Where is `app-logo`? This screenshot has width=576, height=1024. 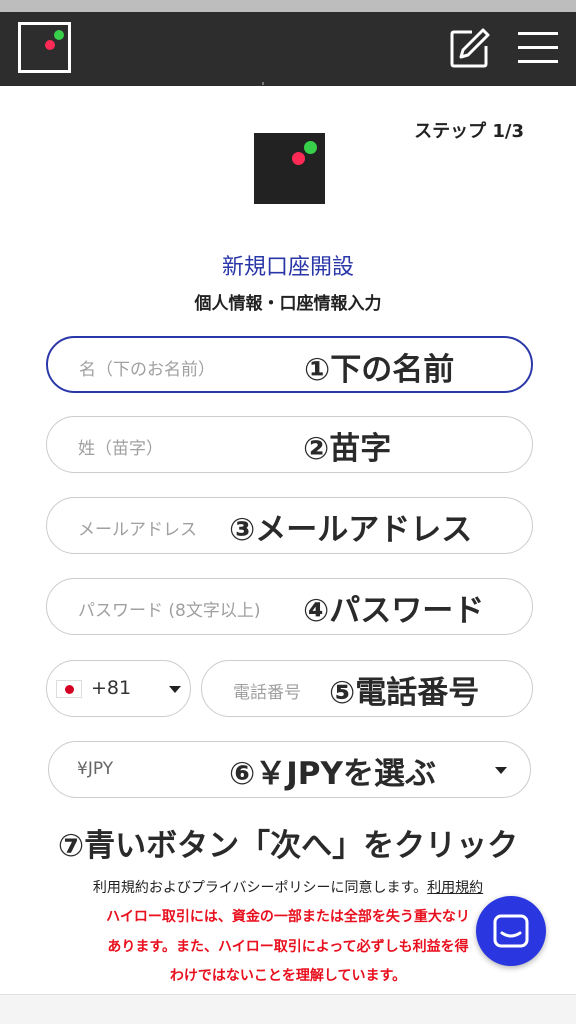 app-logo is located at coordinates (44, 47).